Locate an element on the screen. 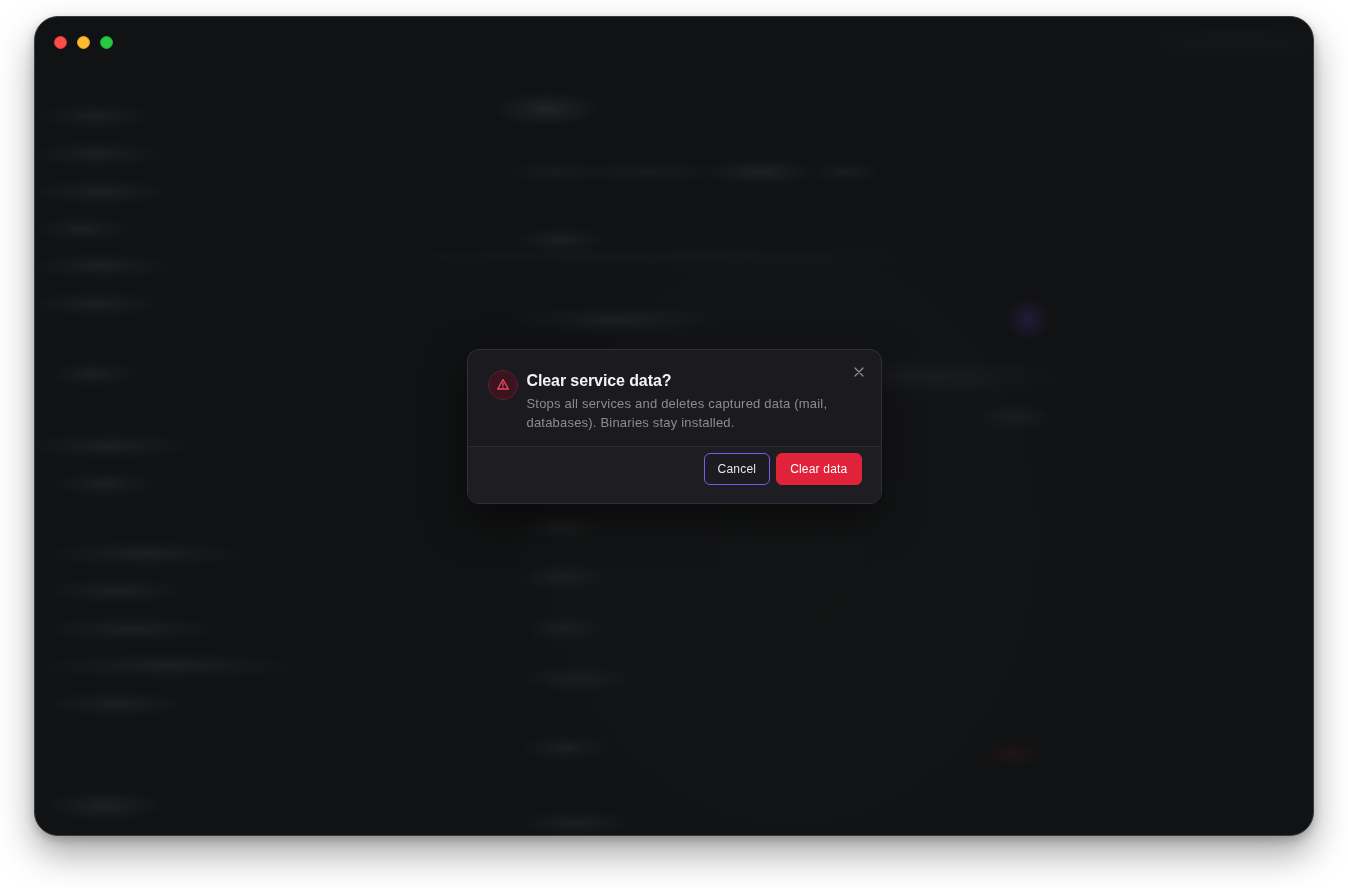 The height and width of the screenshot is (888, 1348). cancel-button: Cancel is located at coordinates (737, 468).